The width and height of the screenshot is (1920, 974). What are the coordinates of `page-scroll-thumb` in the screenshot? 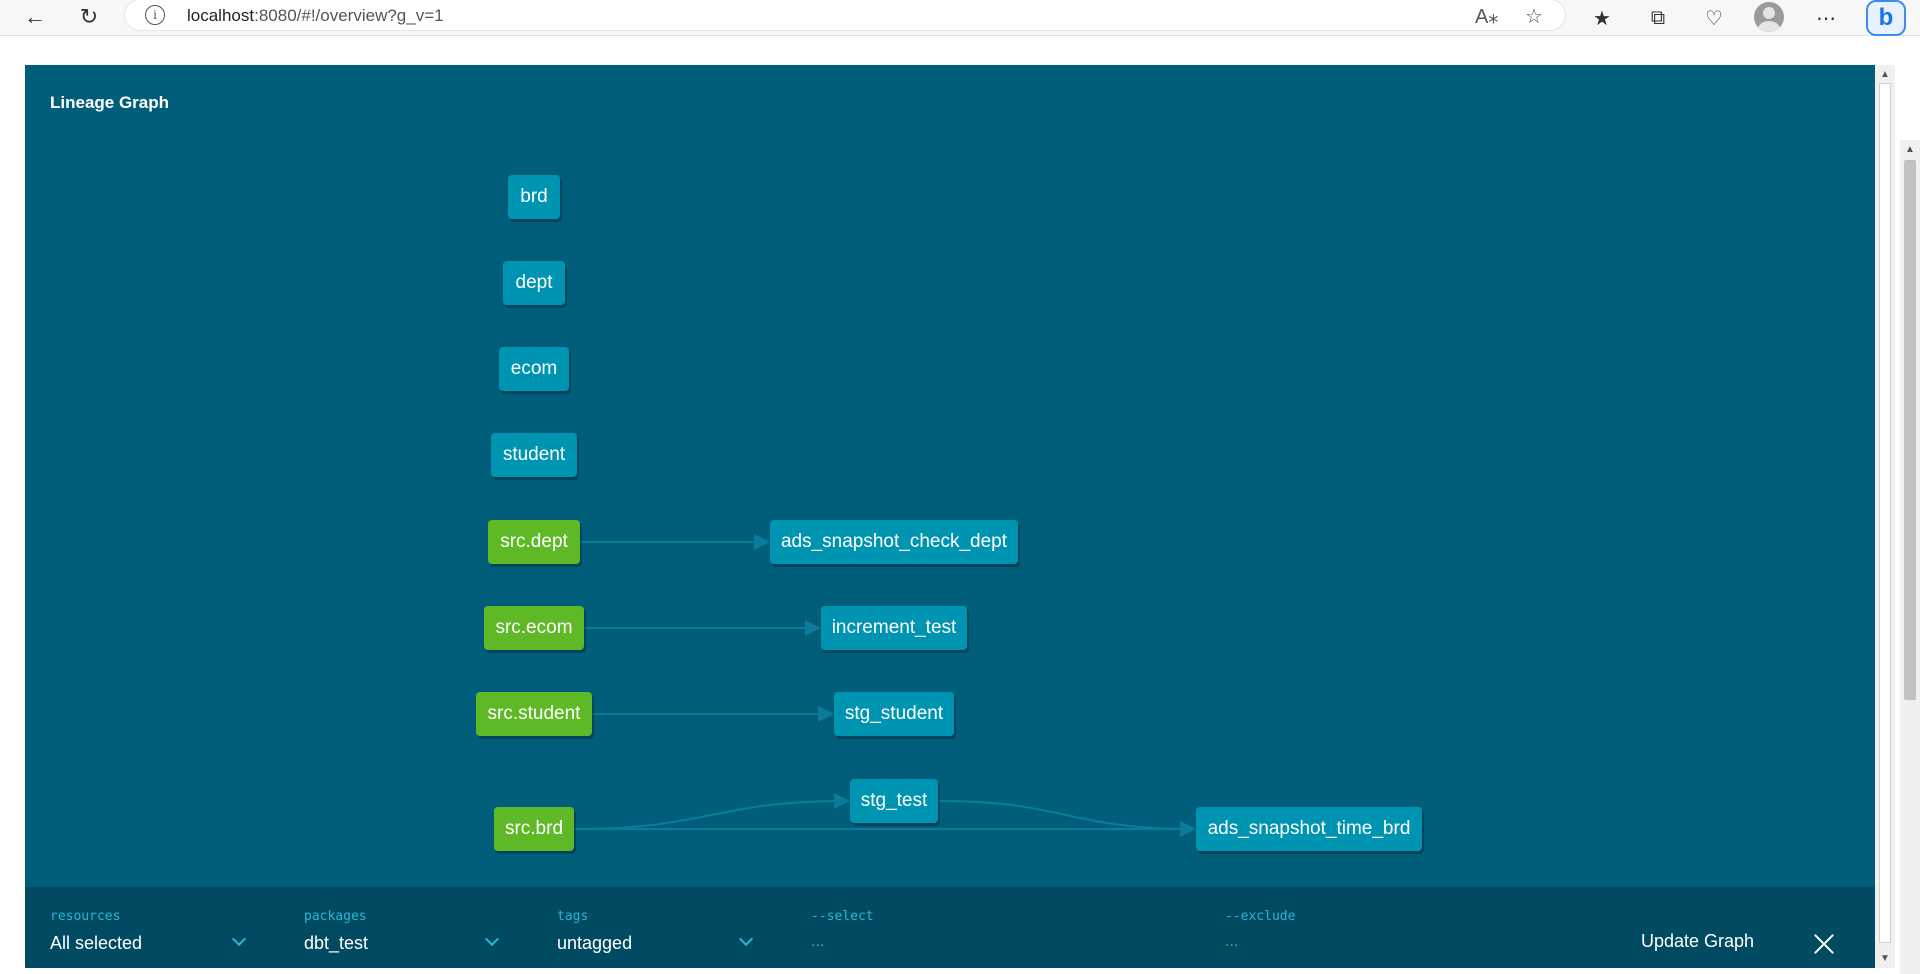 It's located at (1910, 430).